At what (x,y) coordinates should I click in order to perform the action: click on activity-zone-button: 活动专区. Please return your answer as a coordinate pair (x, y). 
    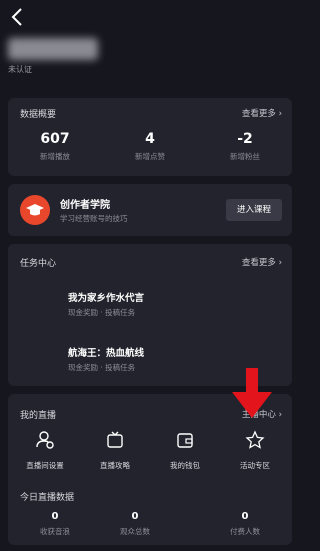
    Looking at the image, I should click on (255, 450).